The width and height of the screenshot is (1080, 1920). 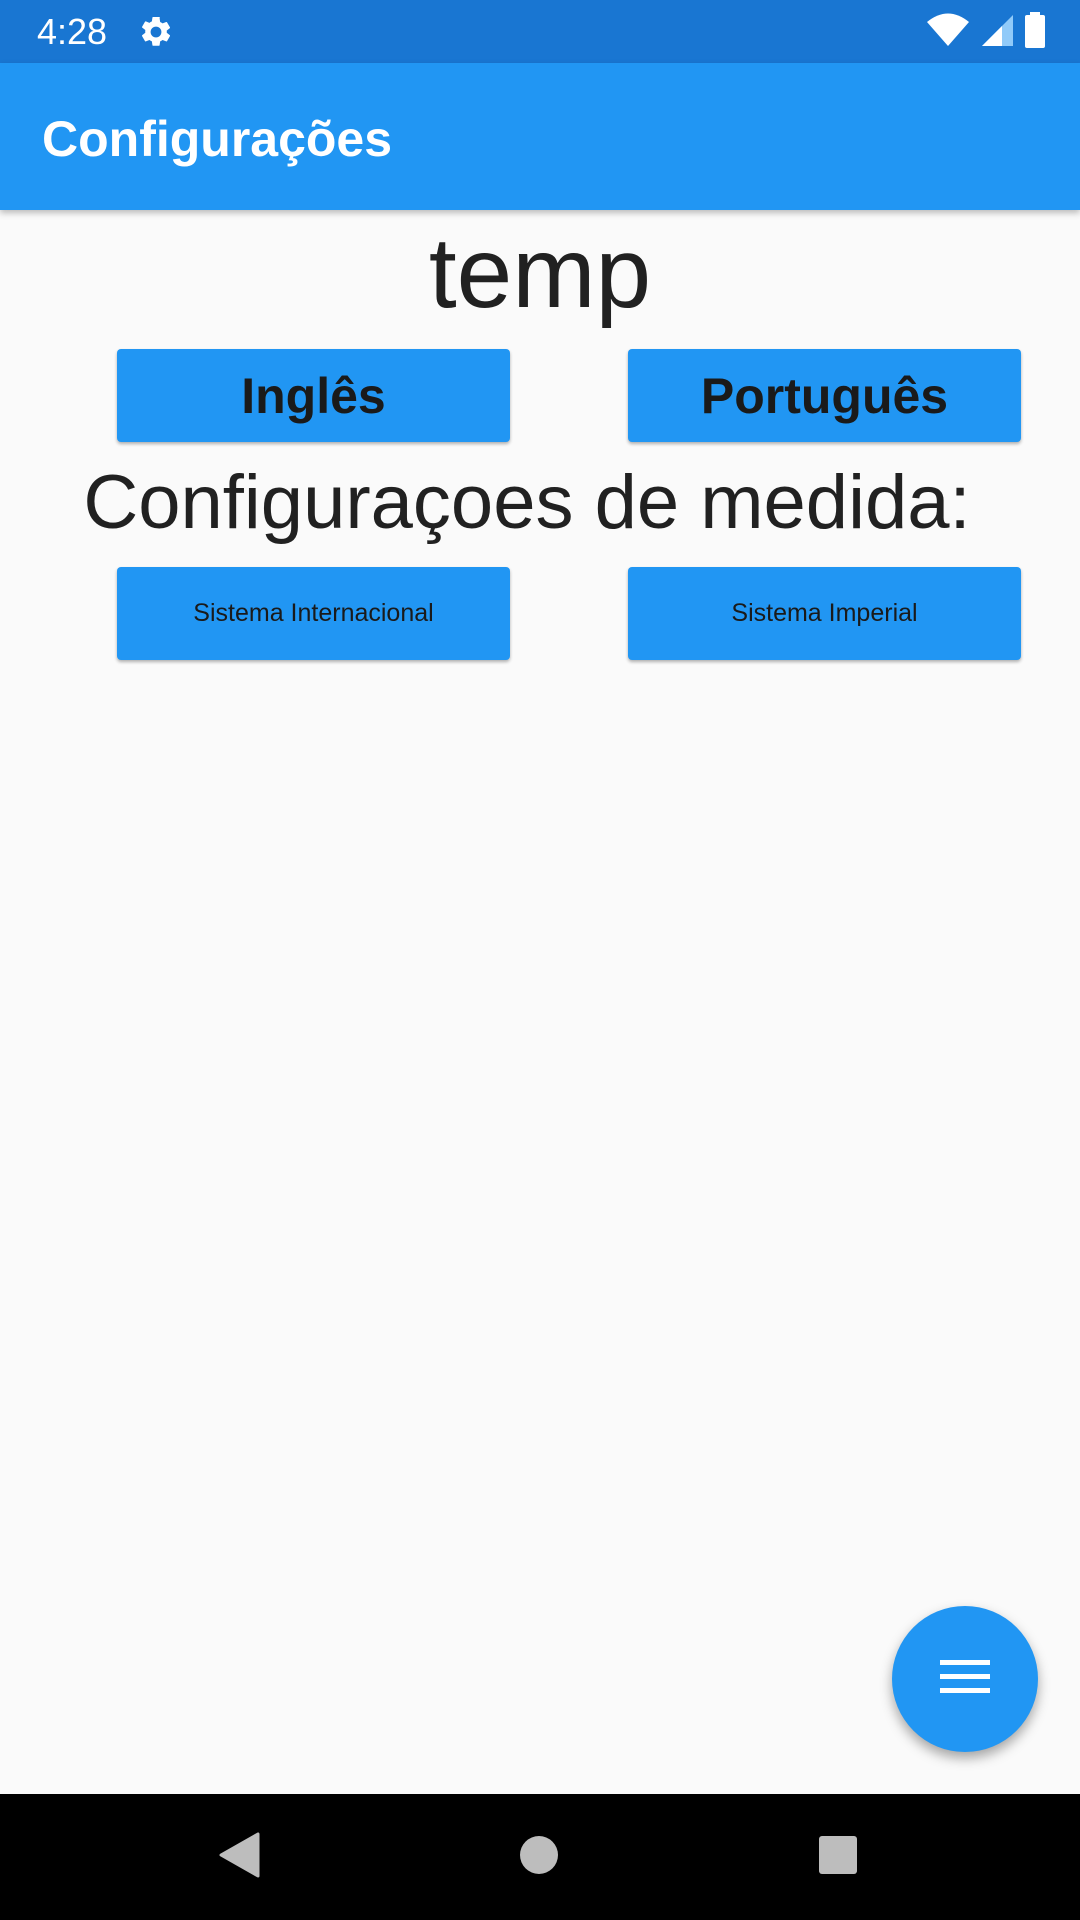 I want to click on status-bar: 4:28, so click(x=540, y=31).